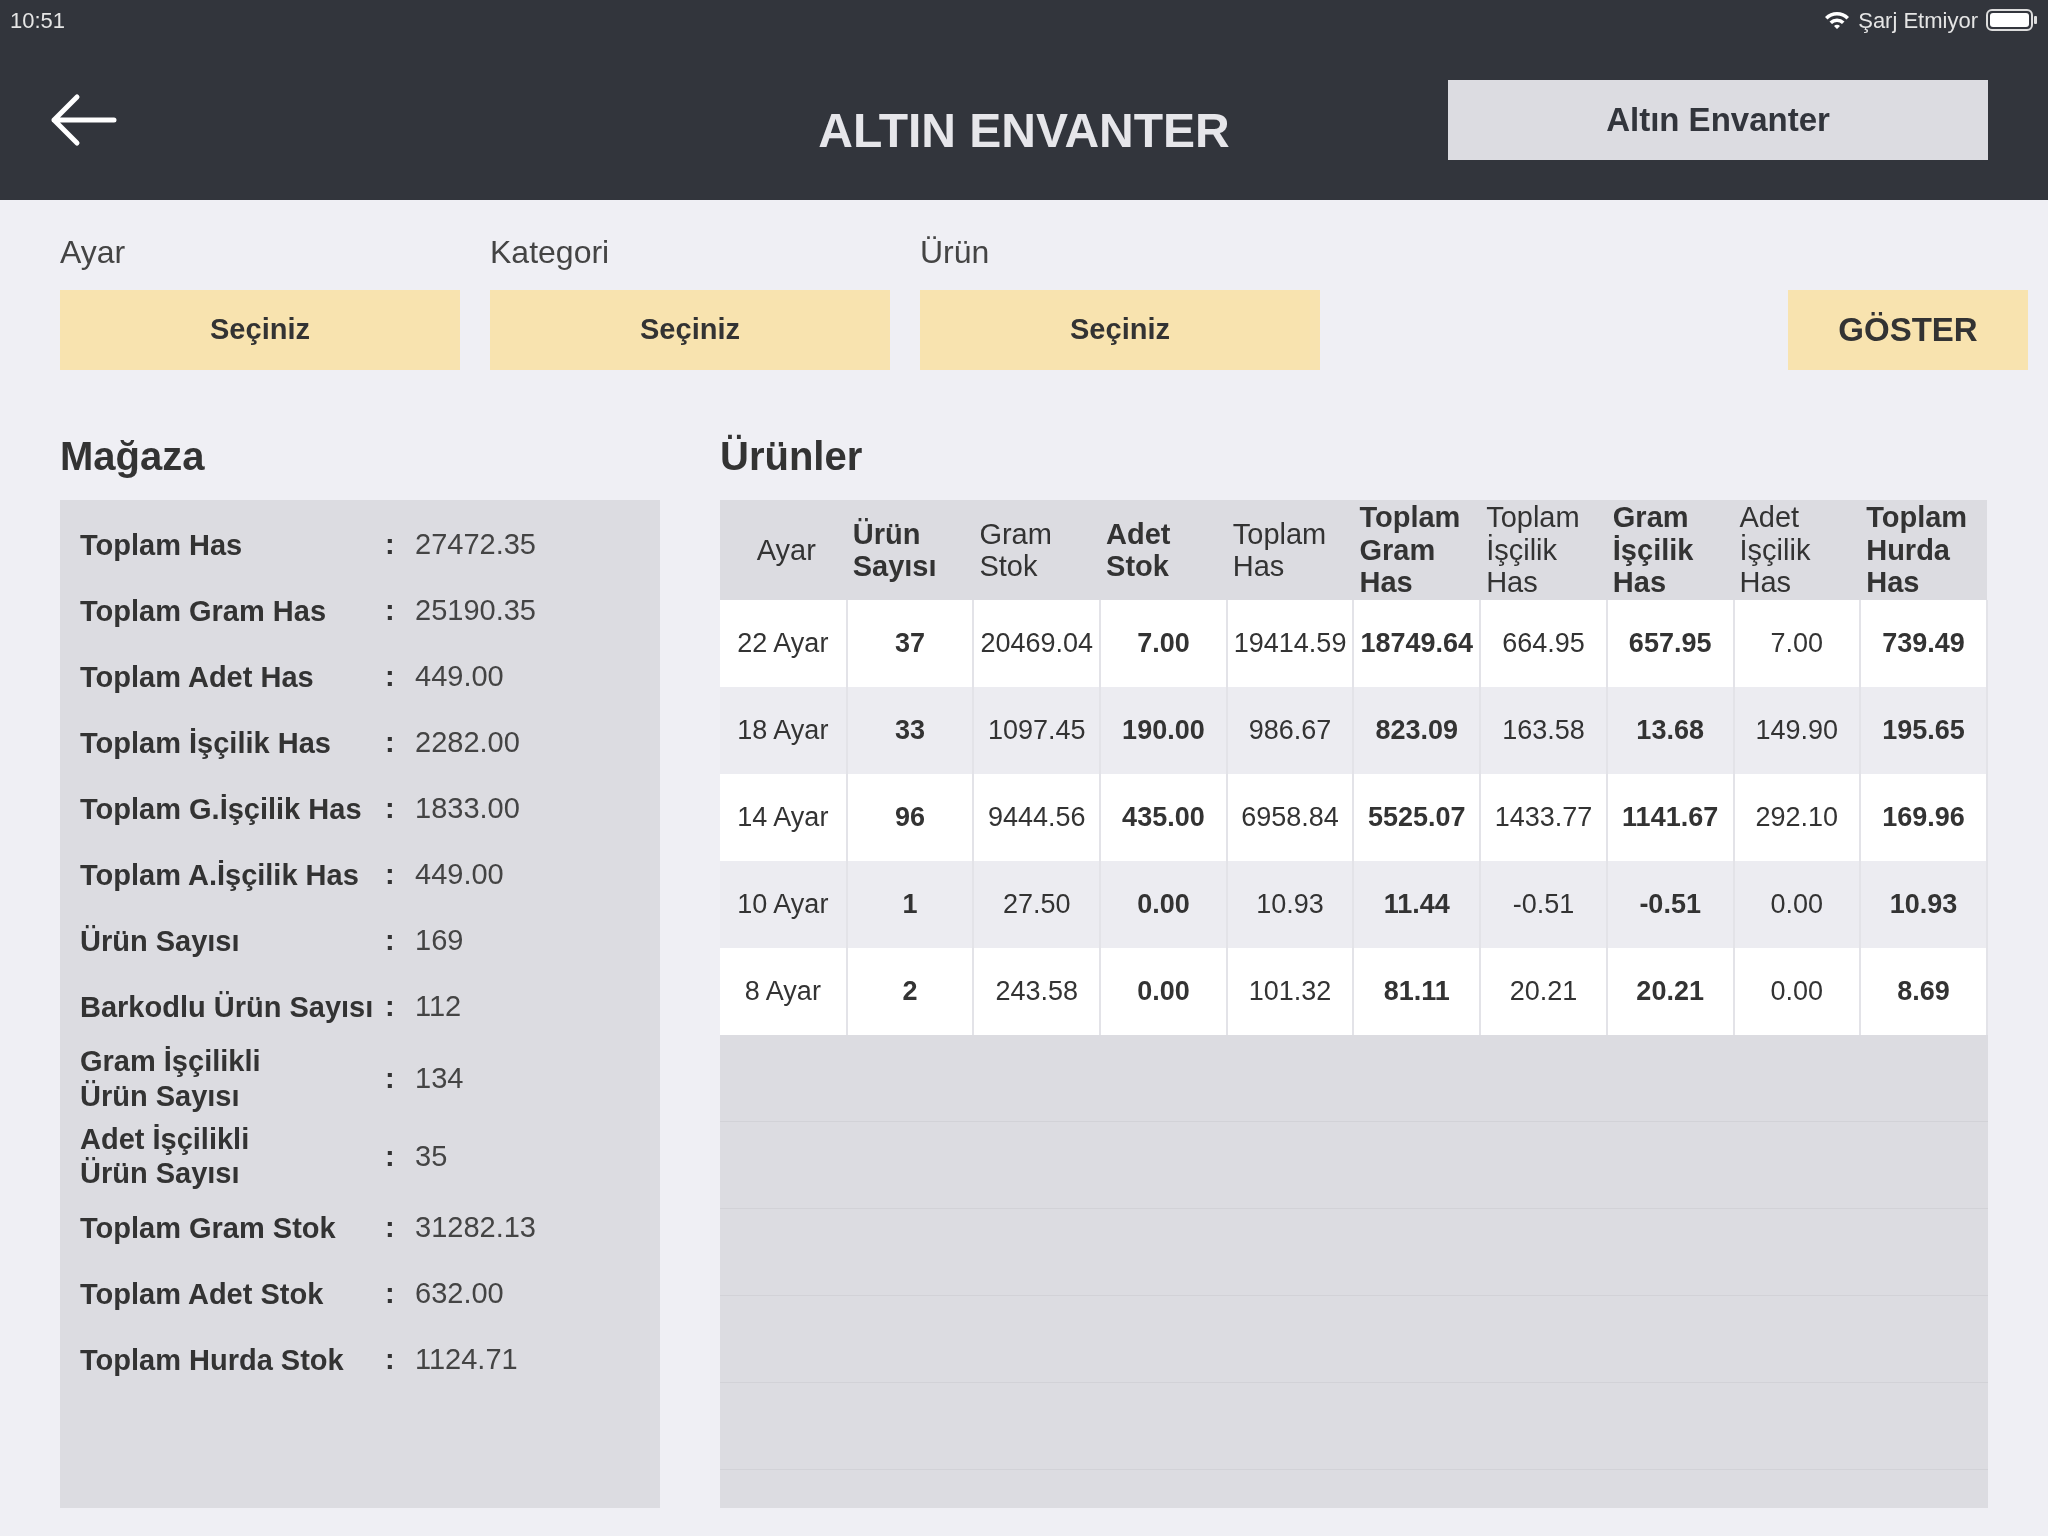  What do you see at coordinates (208, 1228) in the screenshot?
I see `summary-label: Toplam Gram Stok` at bounding box center [208, 1228].